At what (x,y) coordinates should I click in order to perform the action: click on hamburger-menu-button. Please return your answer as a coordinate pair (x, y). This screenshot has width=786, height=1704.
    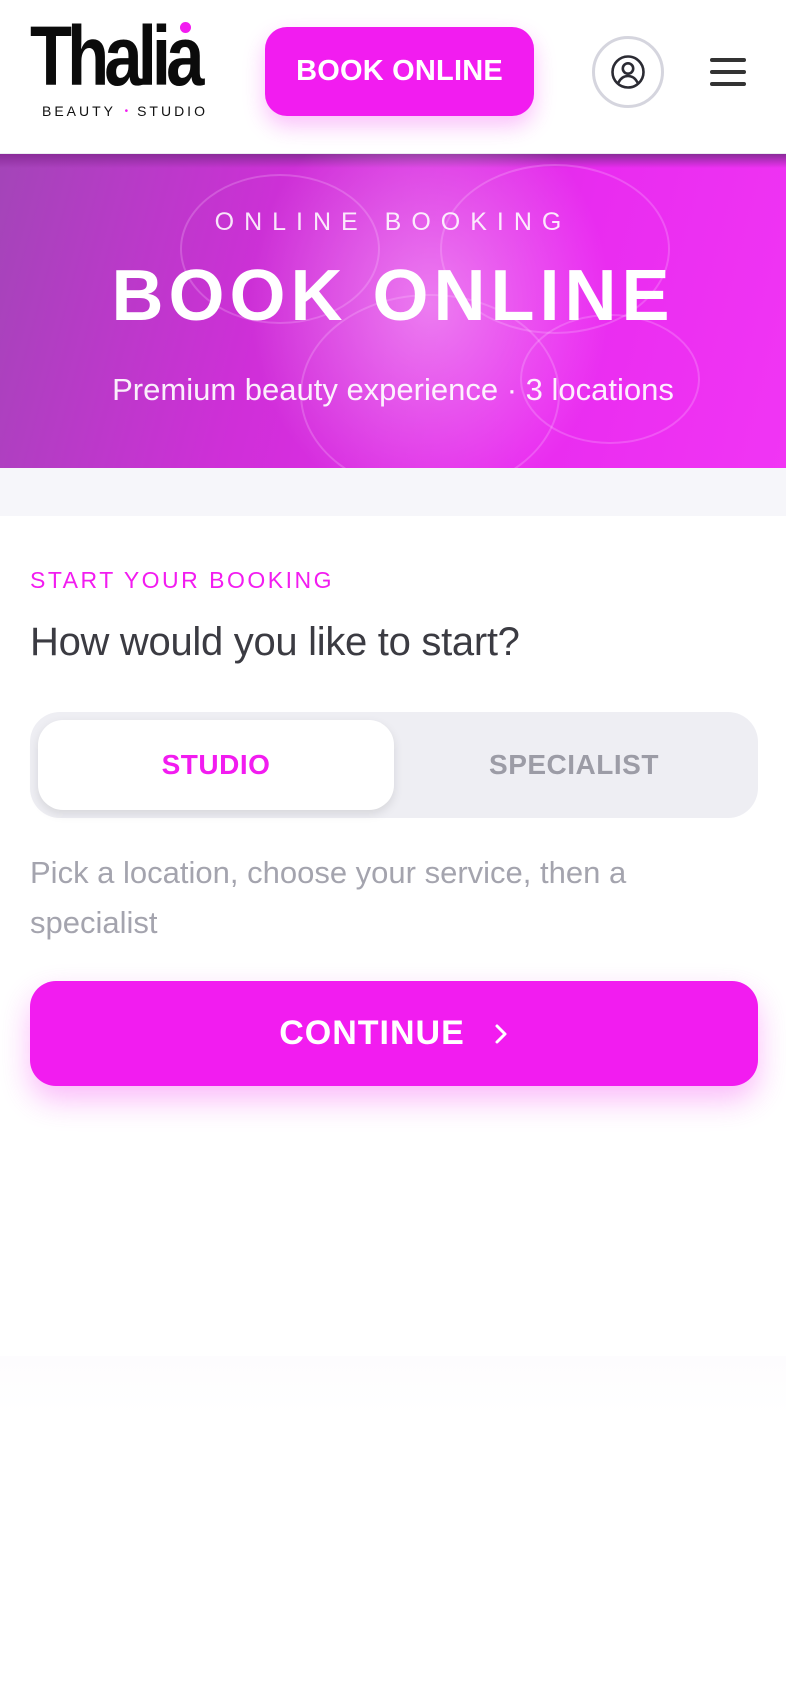
    Looking at the image, I should click on (728, 72).